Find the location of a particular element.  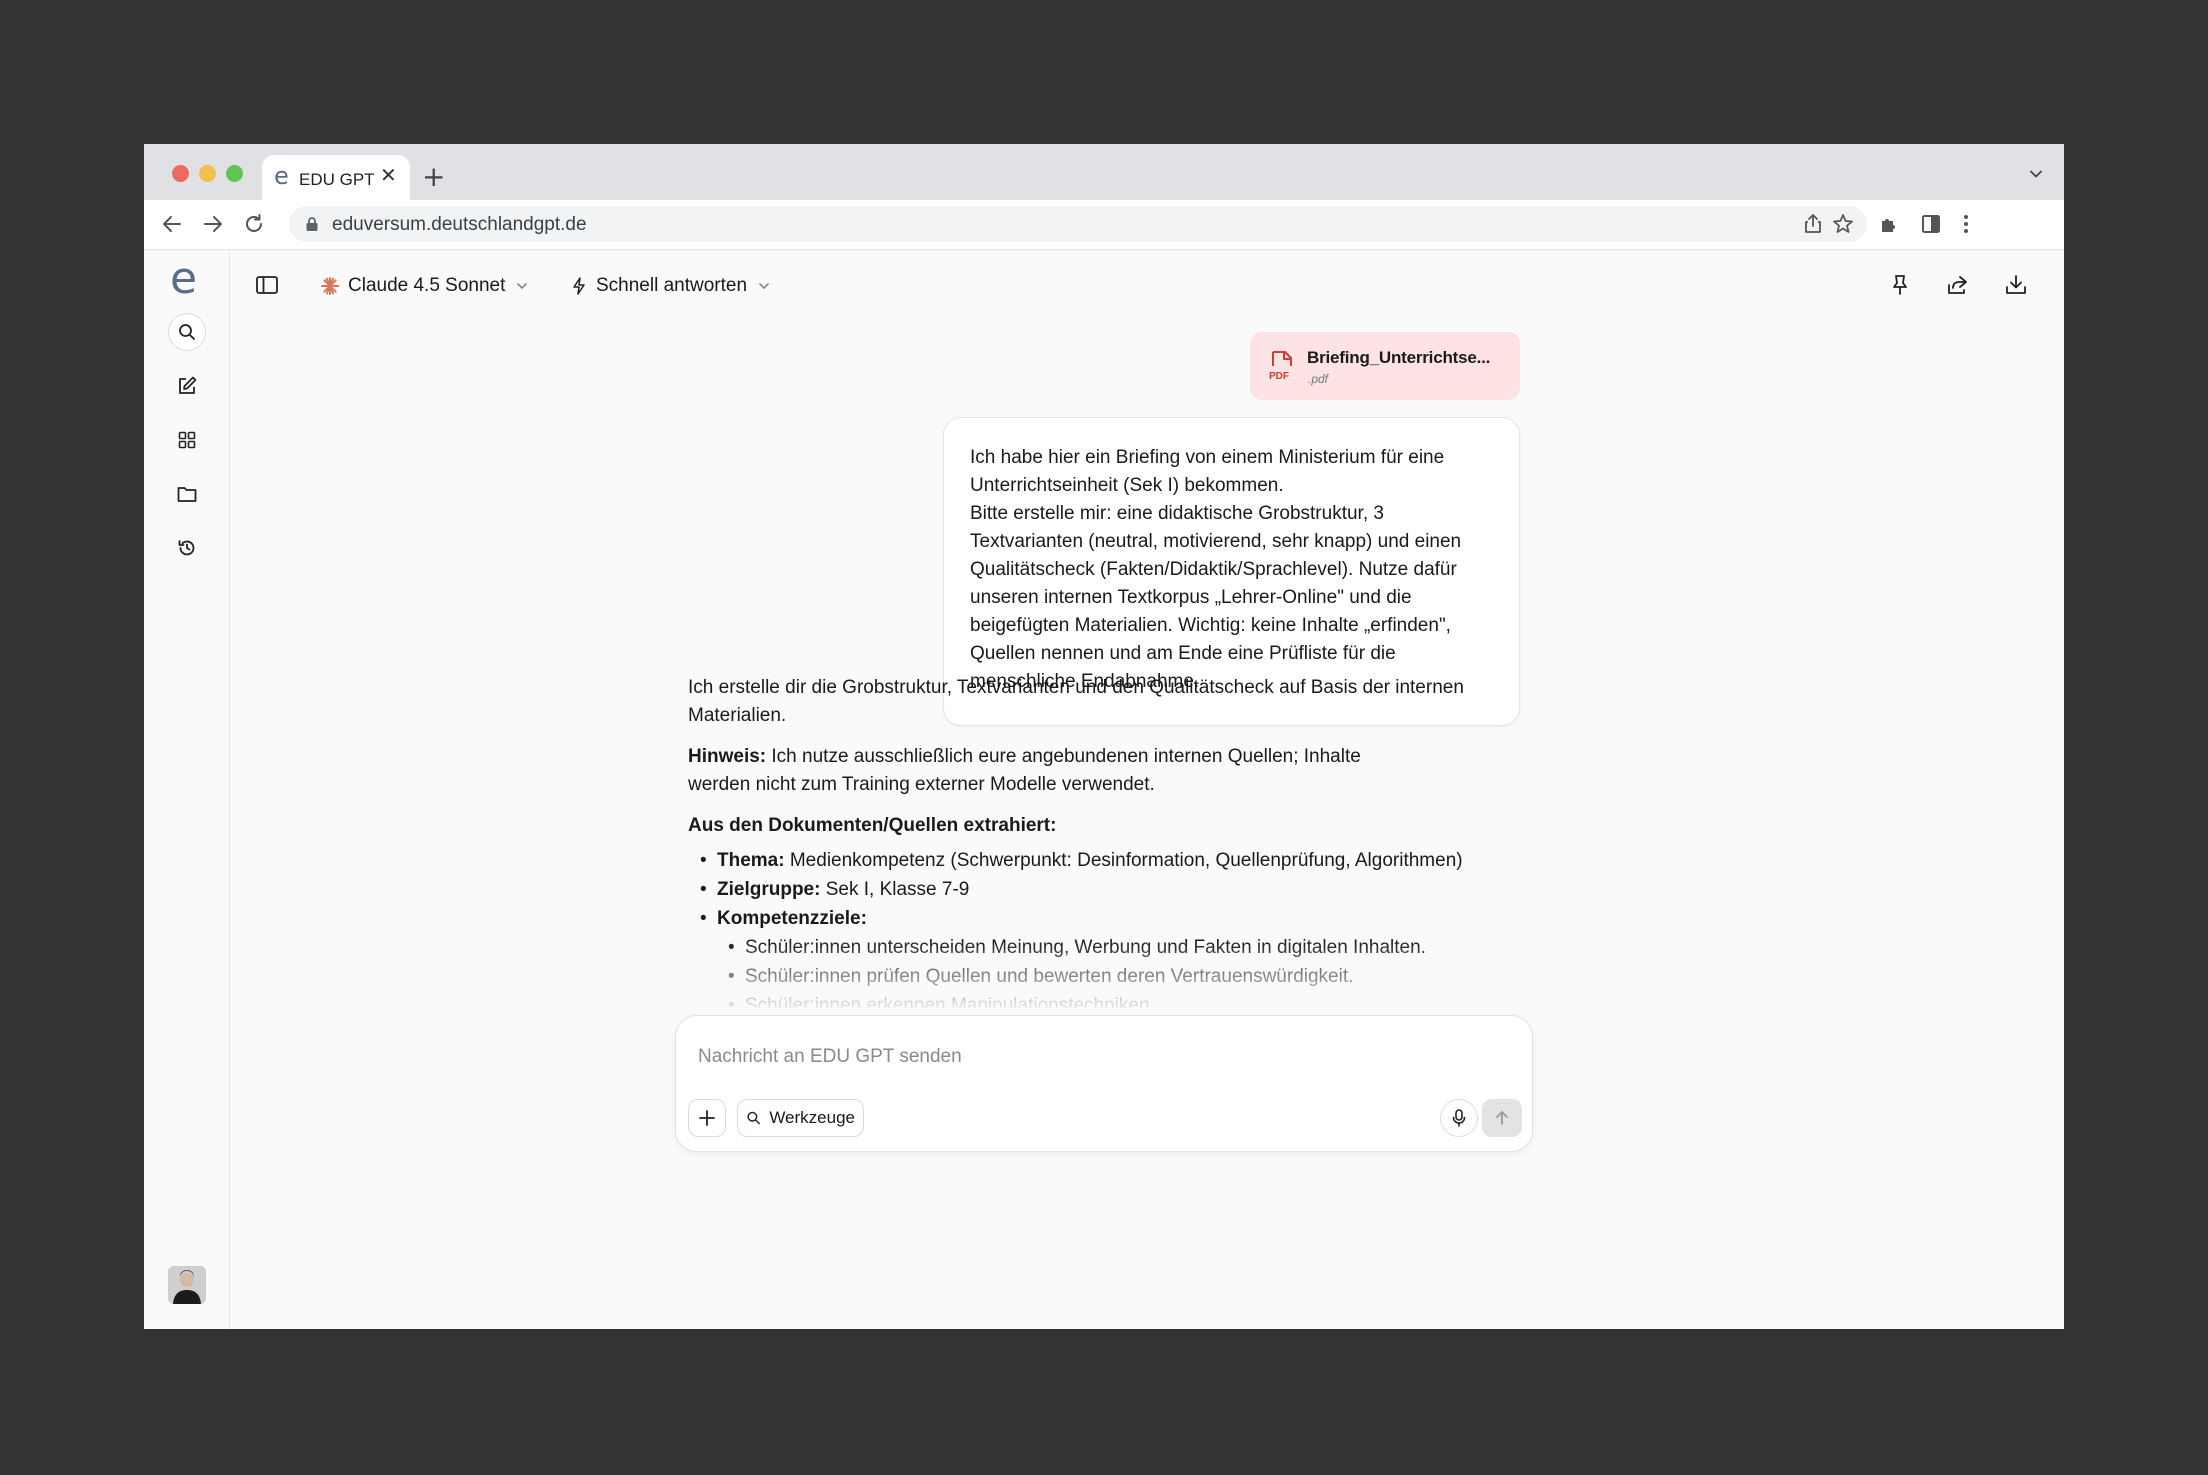

browser-toolbar: eduversum.deutschlandgpt.de is located at coordinates (1104, 225).